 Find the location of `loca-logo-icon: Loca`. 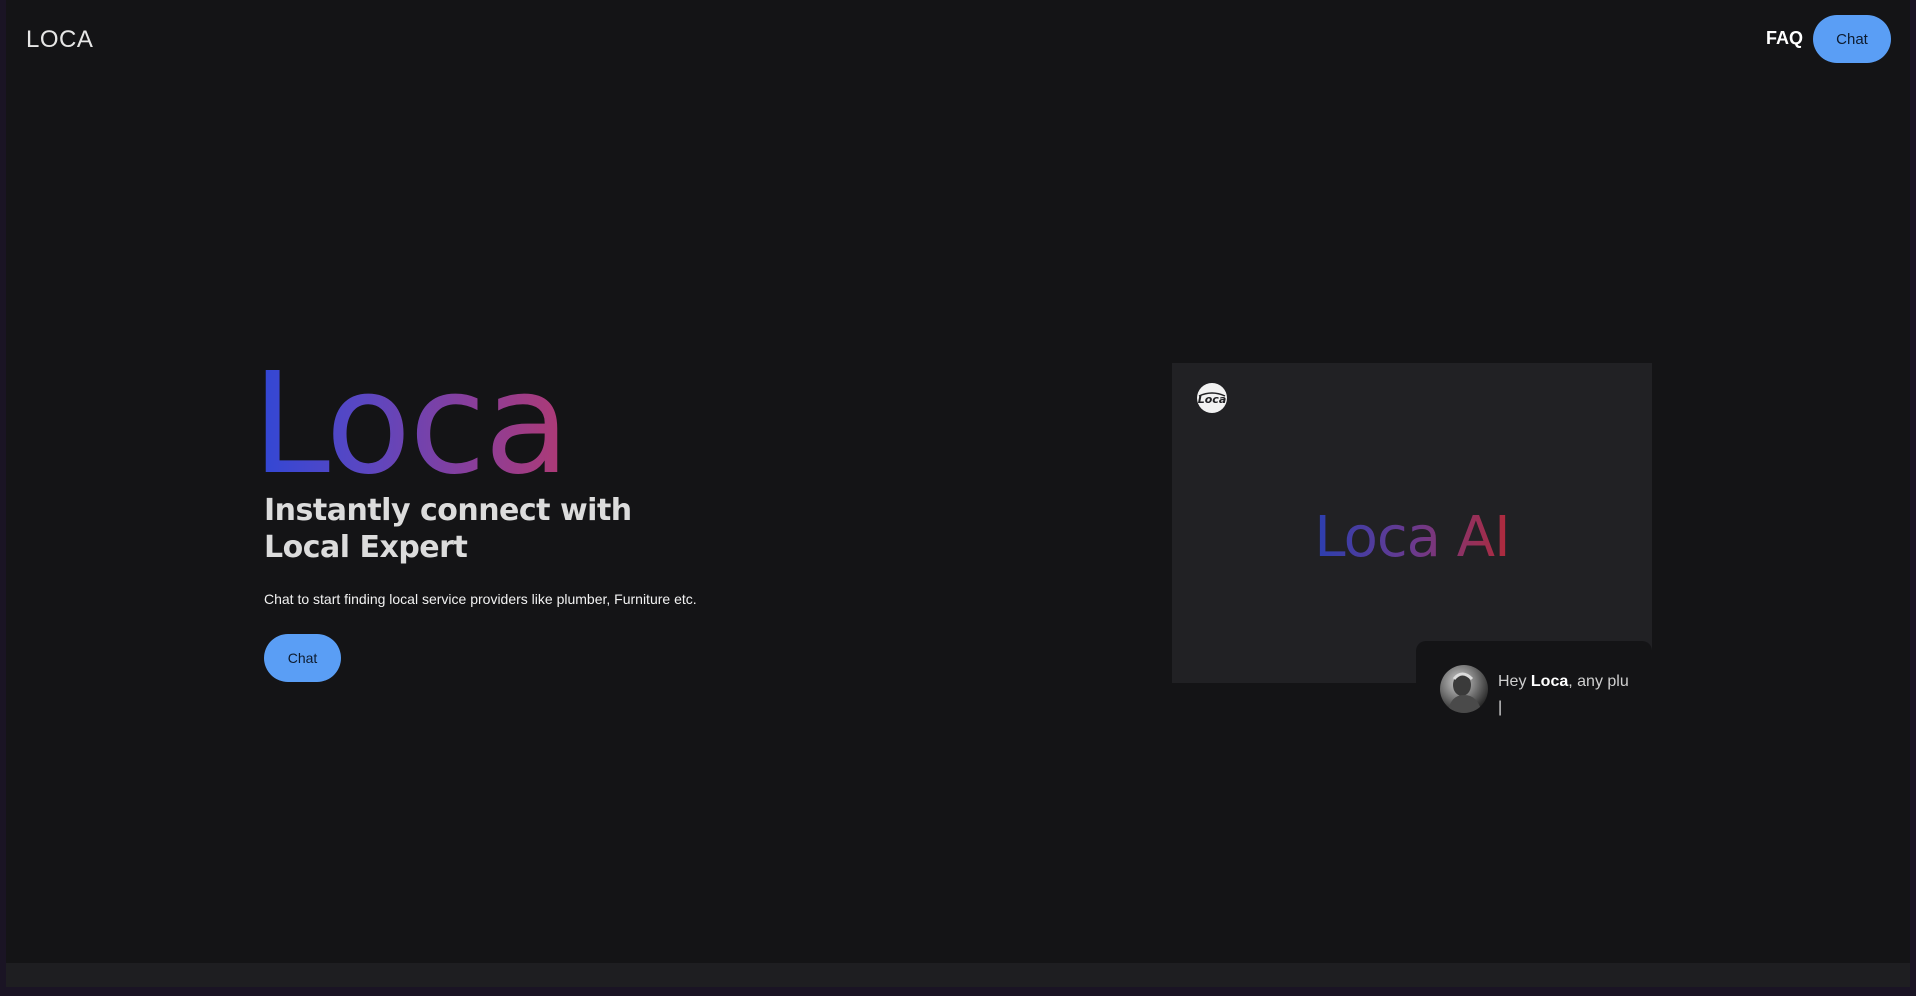

loca-logo-icon: Loca is located at coordinates (1212, 398).